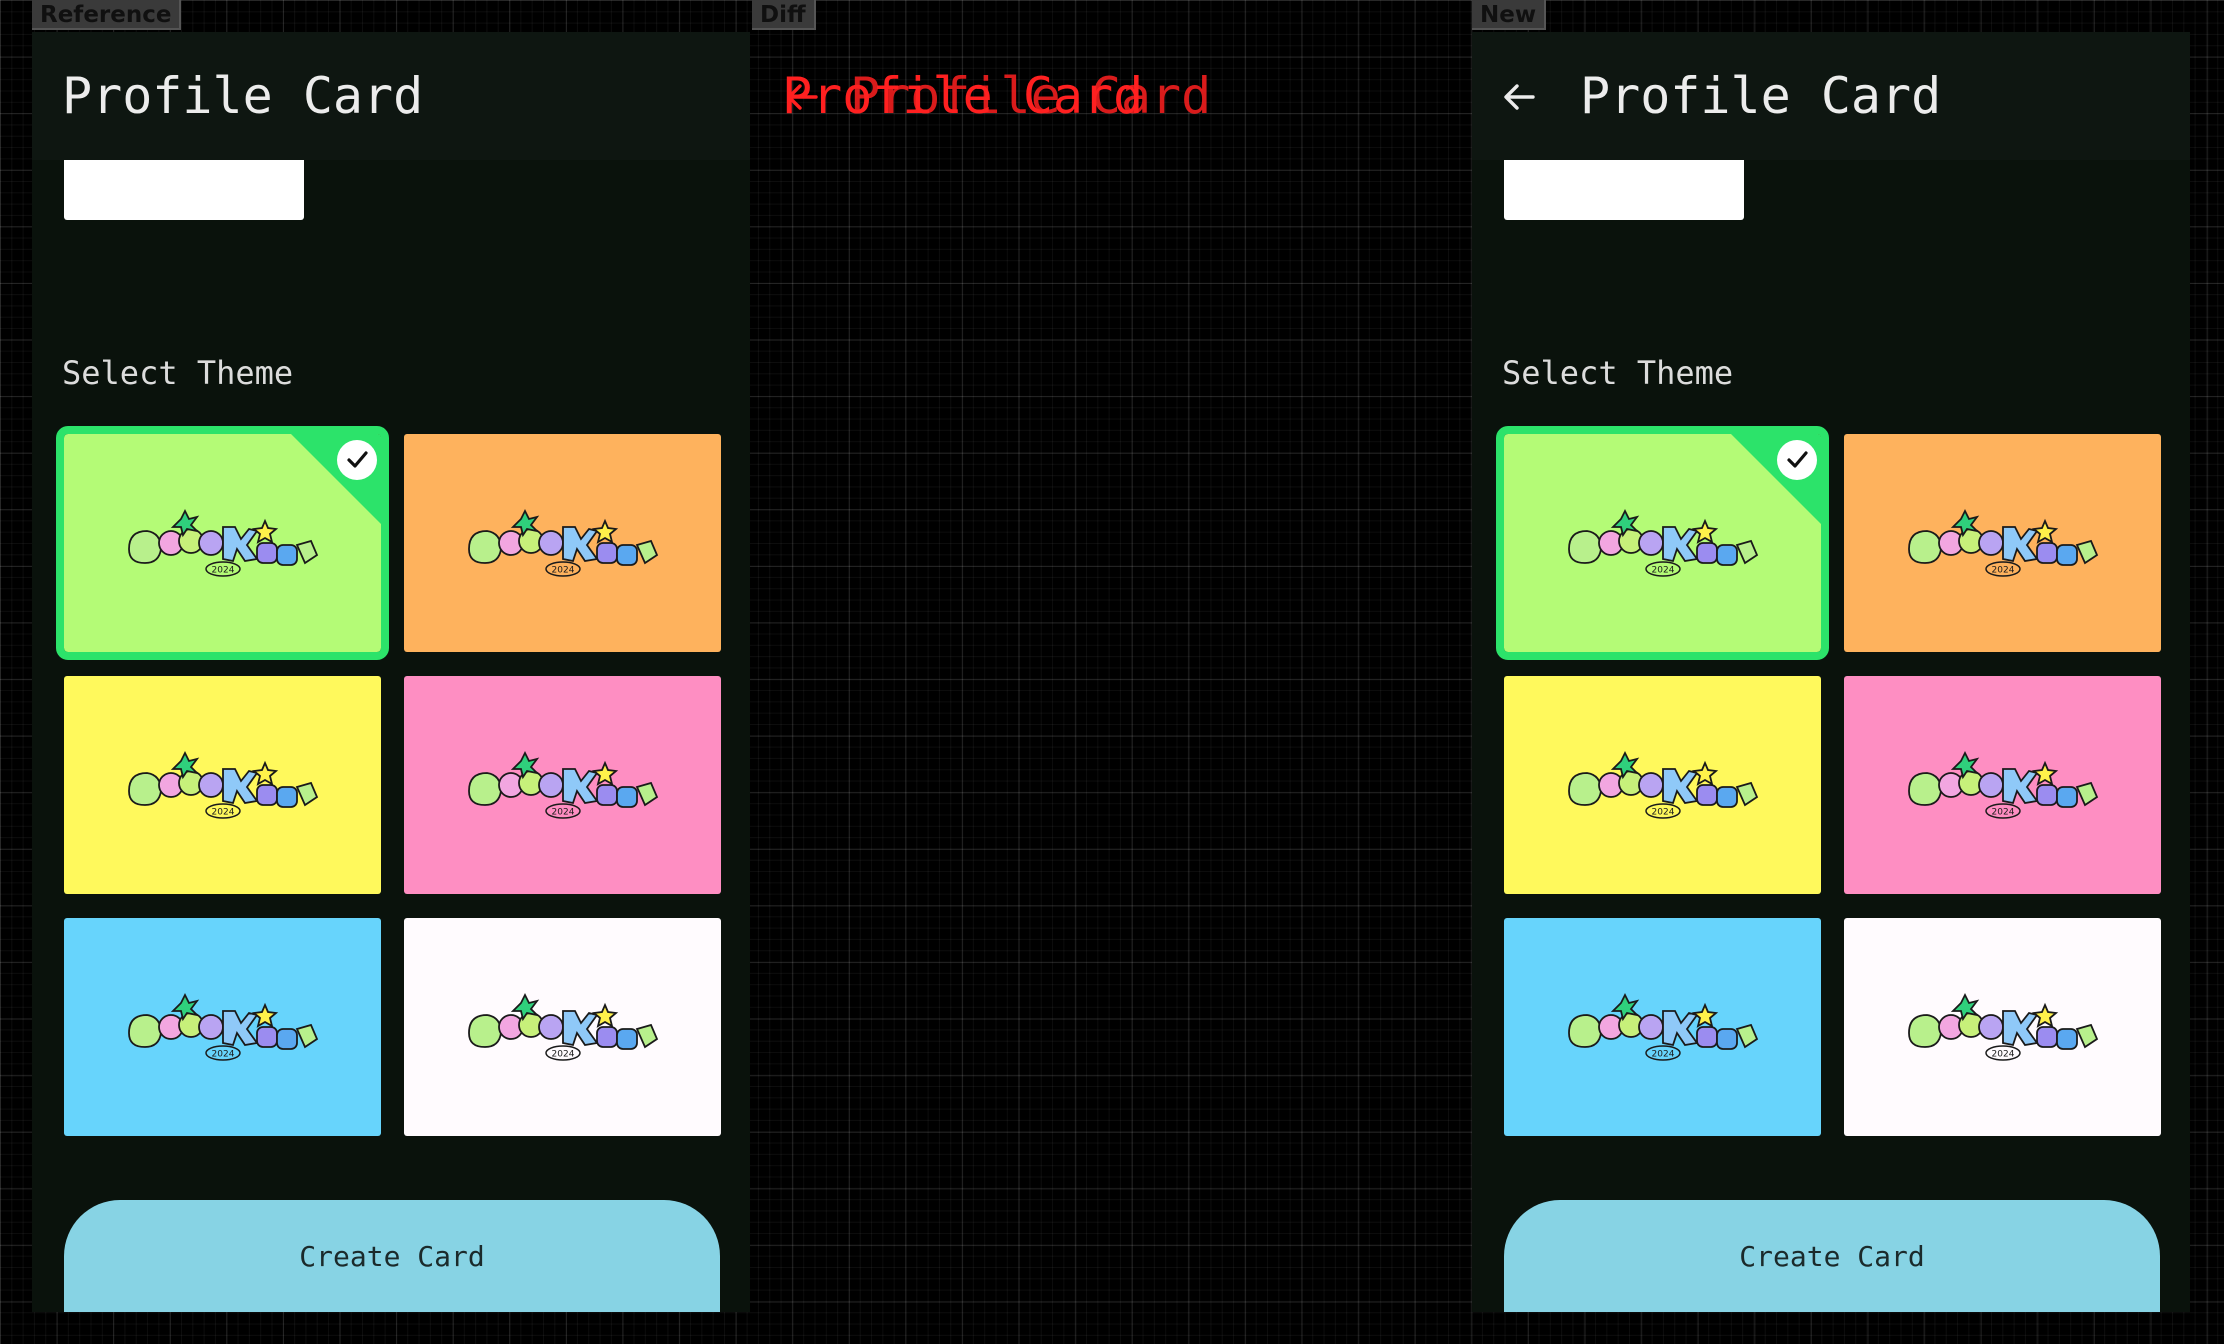 Image resolution: width=2224 pixels, height=1344 pixels. What do you see at coordinates (1031, 96) in the screenshot?
I see `diff-title-new: Profile Card` at bounding box center [1031, 96].